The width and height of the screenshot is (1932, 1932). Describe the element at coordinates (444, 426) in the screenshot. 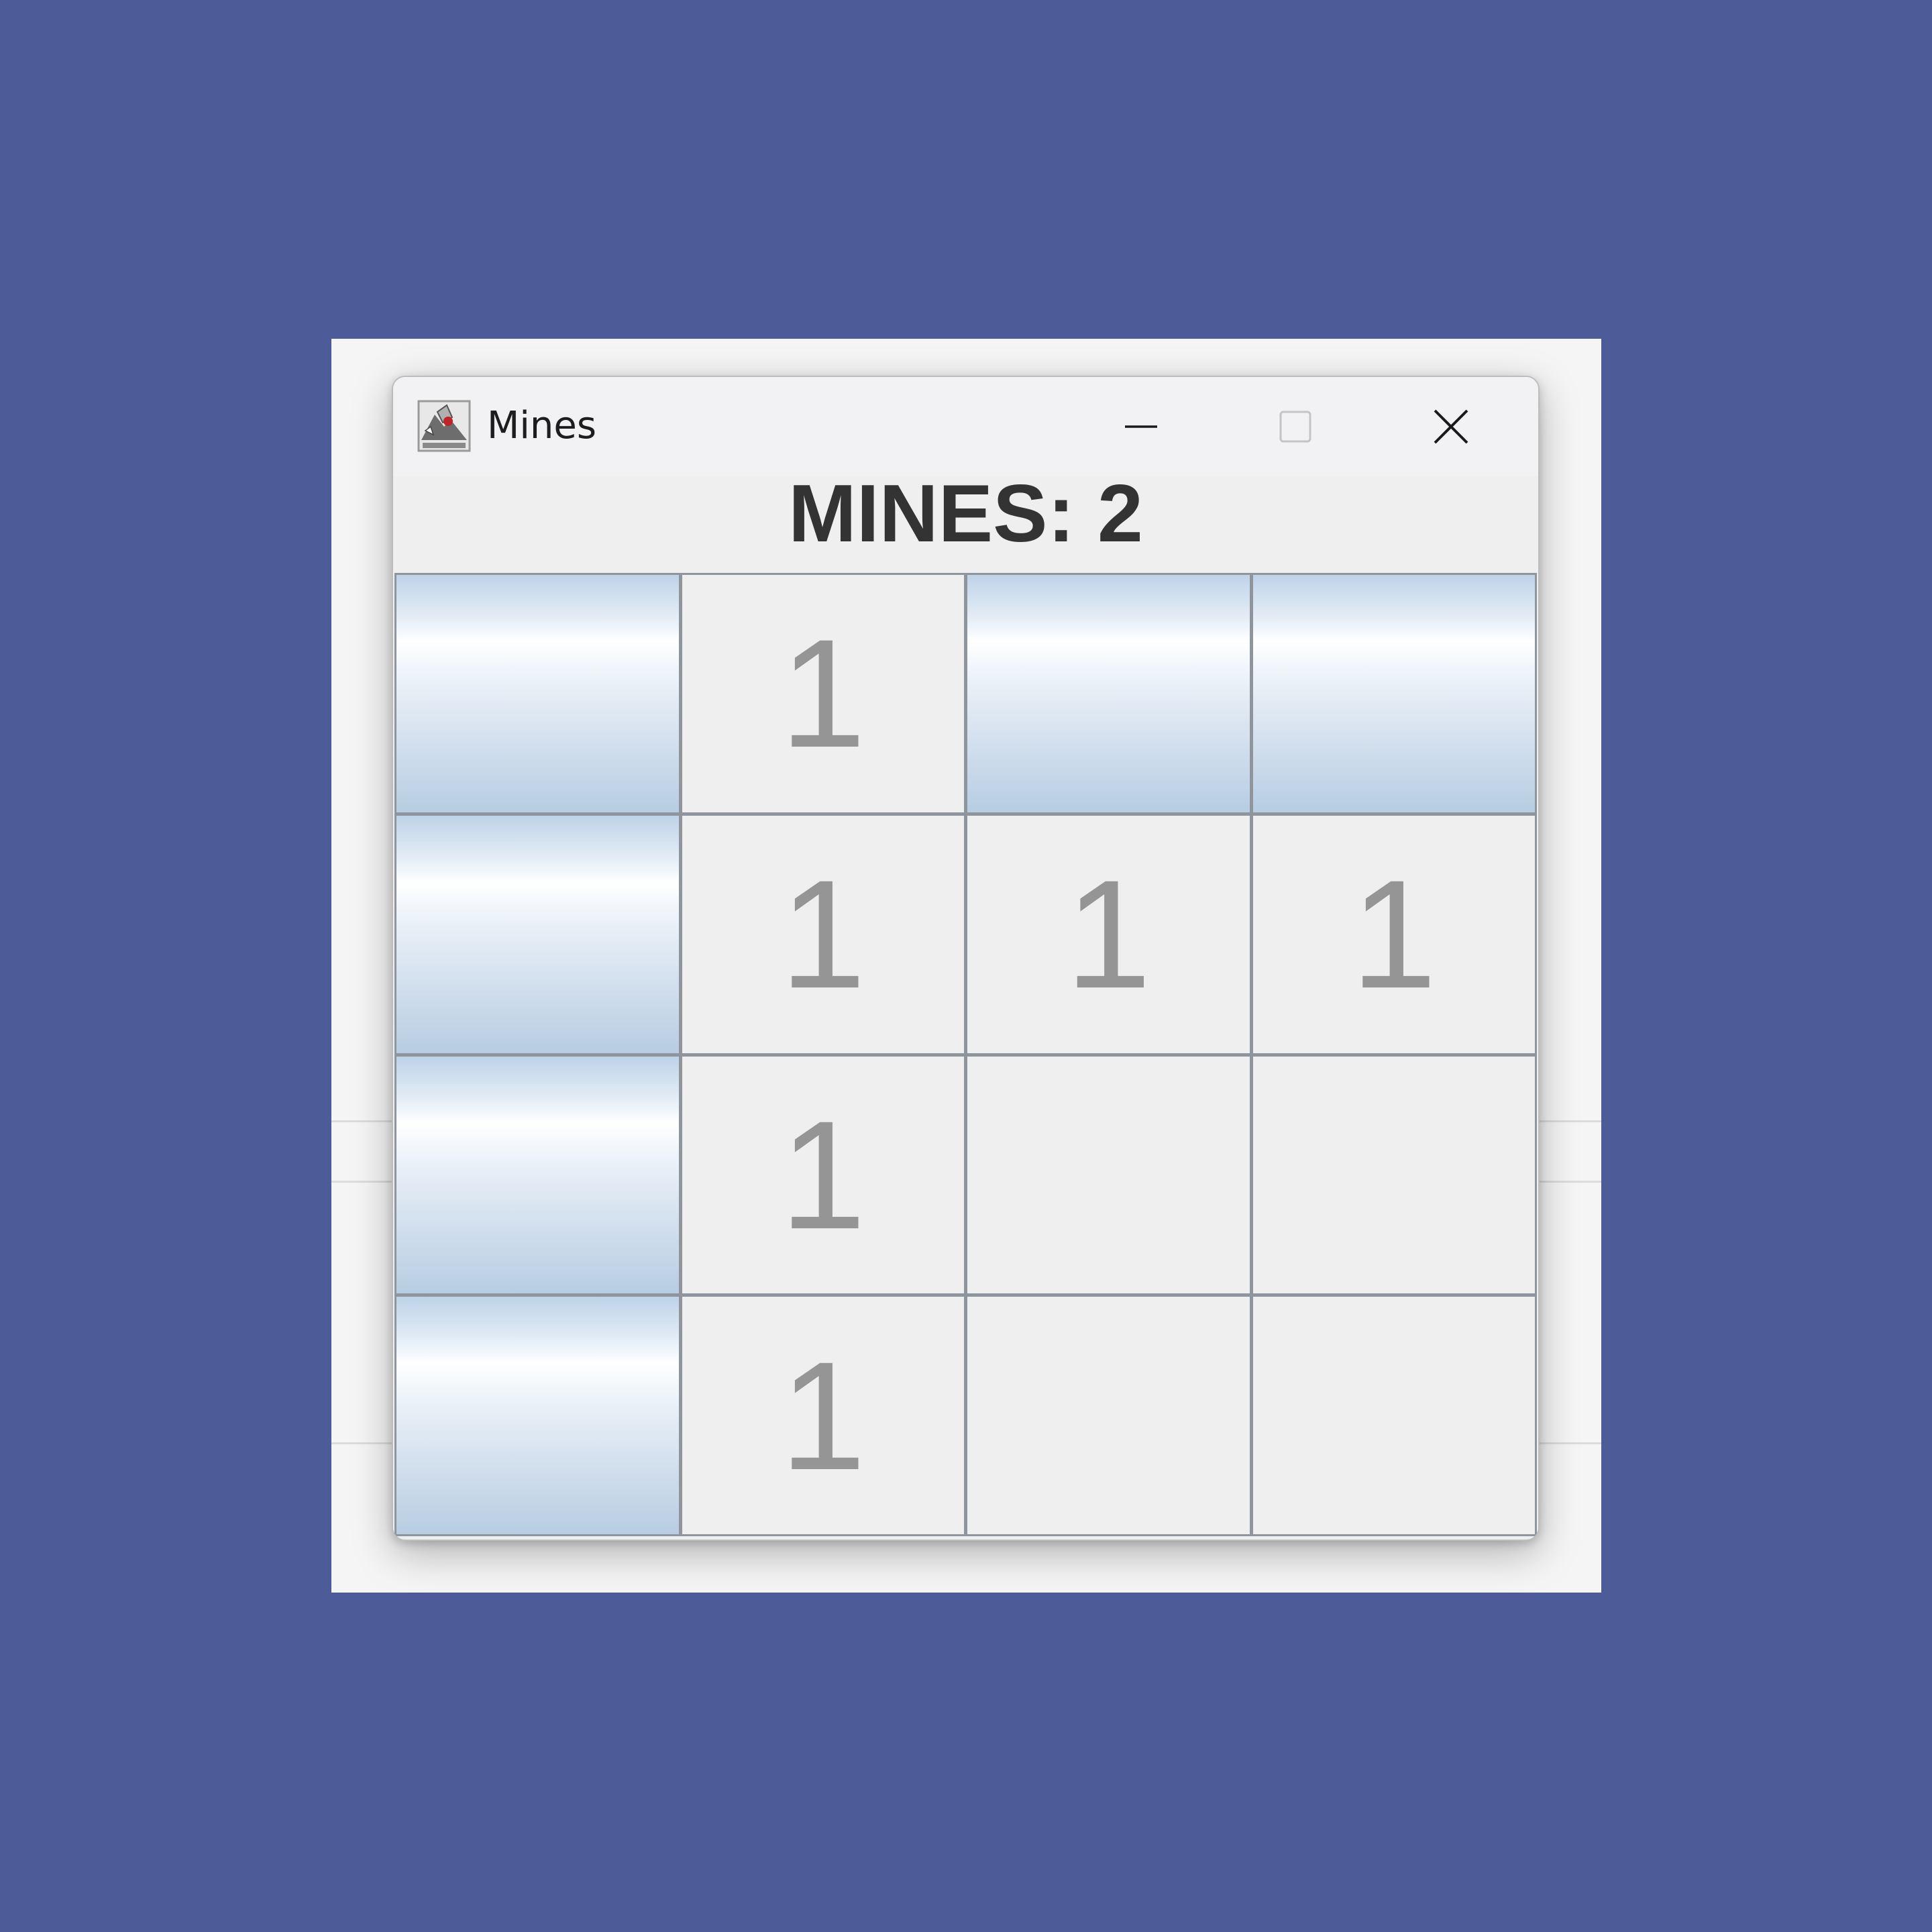

I see `app-icon` at that location.